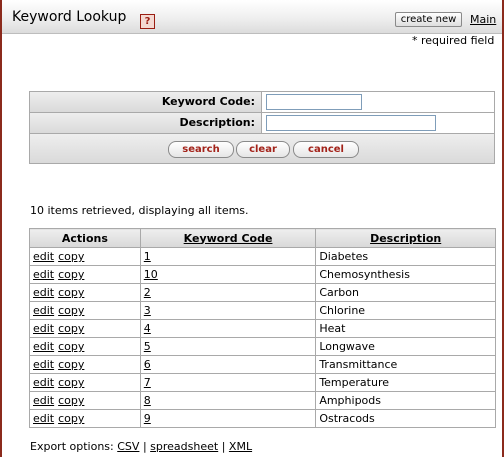 This screenshot has width=504, height=457. Describe the element at coordinates (405, 418) in the screenshot. I see `description-cell: Ostracods` at that location.